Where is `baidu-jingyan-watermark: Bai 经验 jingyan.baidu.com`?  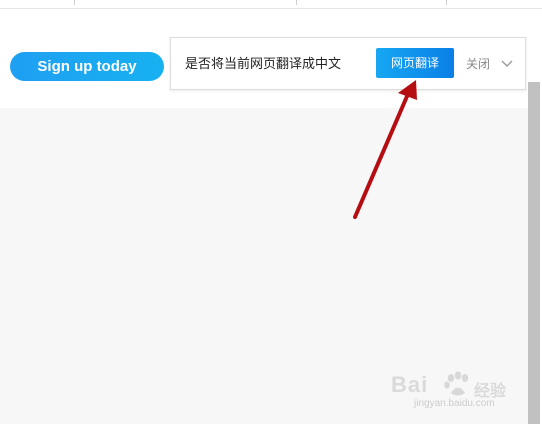 baidu-jingyan-watermark: Bai 经验 jingyan.baidu.com is located at coordinates (458, 387).